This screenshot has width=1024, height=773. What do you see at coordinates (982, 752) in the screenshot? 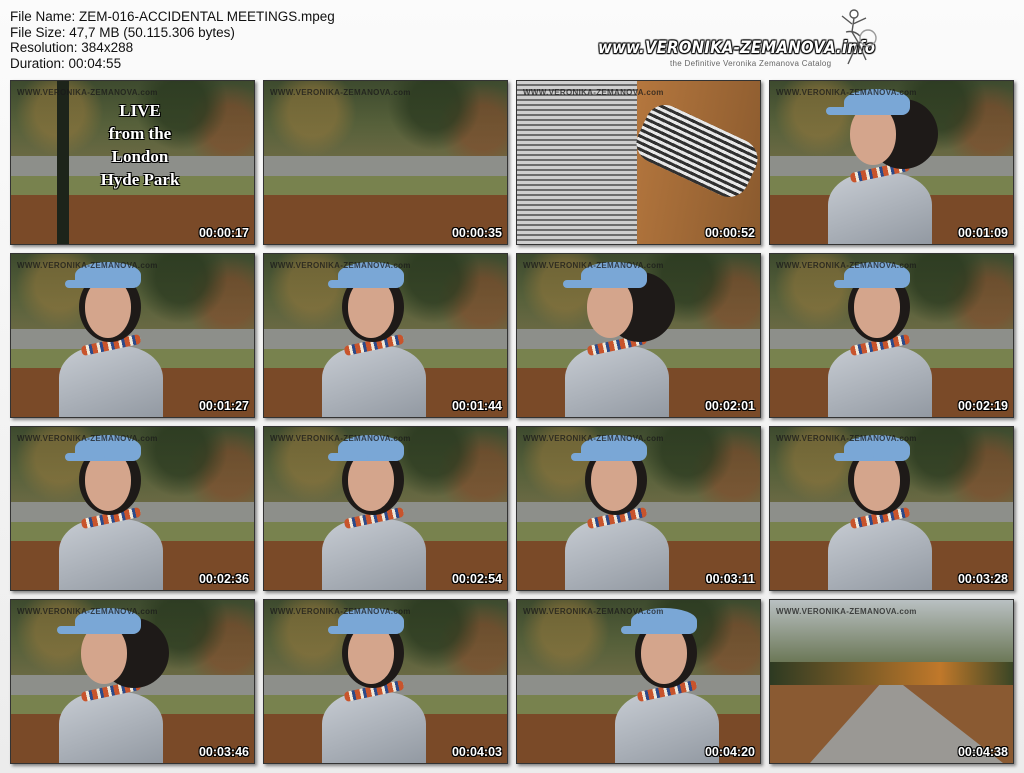
I see `timestamp: 00:04:38` at bounding box center [982, 752].